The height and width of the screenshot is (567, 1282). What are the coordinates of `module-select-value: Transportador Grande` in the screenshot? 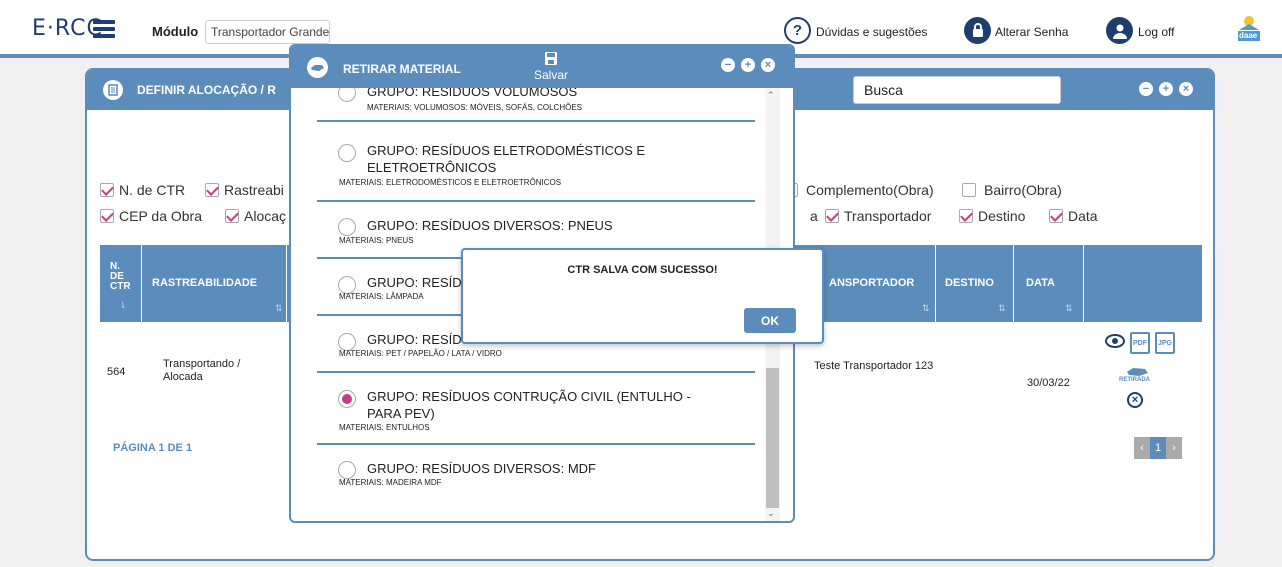 It's located at (270, 32).